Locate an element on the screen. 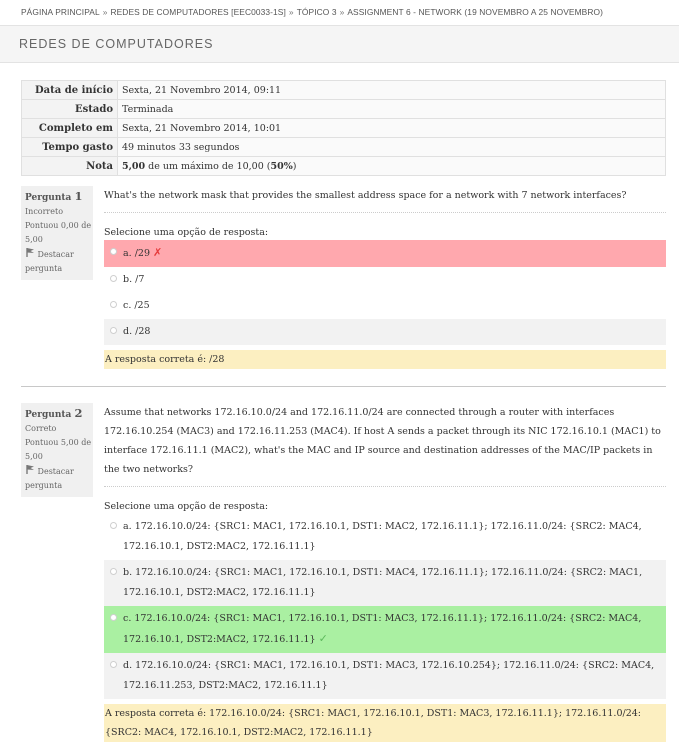 This screenshot has width=679, height=742. summary-label: Tempo gasto is located at coordinates (69, 147).